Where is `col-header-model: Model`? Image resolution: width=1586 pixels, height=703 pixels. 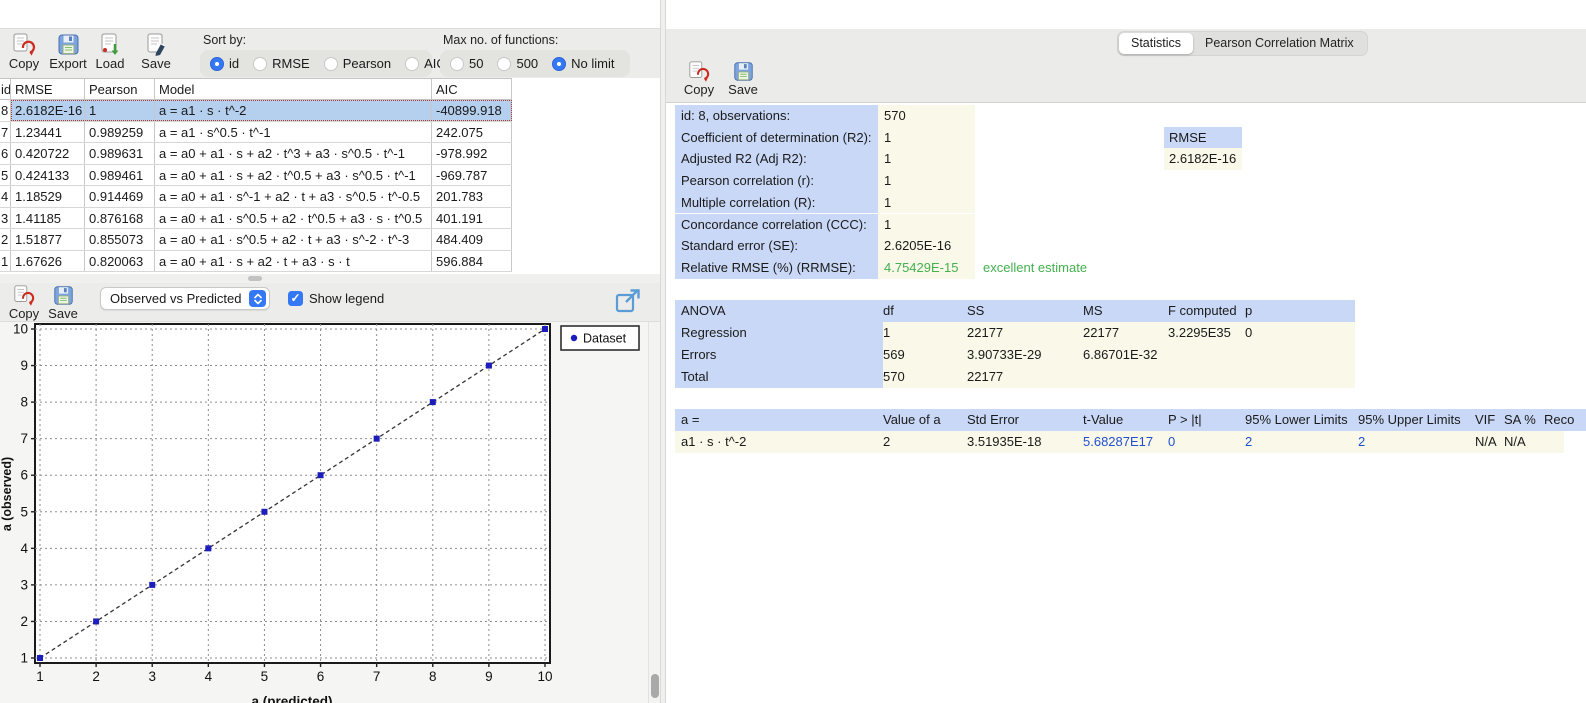 col-header-model: Model is located at coordinates (293, 89).